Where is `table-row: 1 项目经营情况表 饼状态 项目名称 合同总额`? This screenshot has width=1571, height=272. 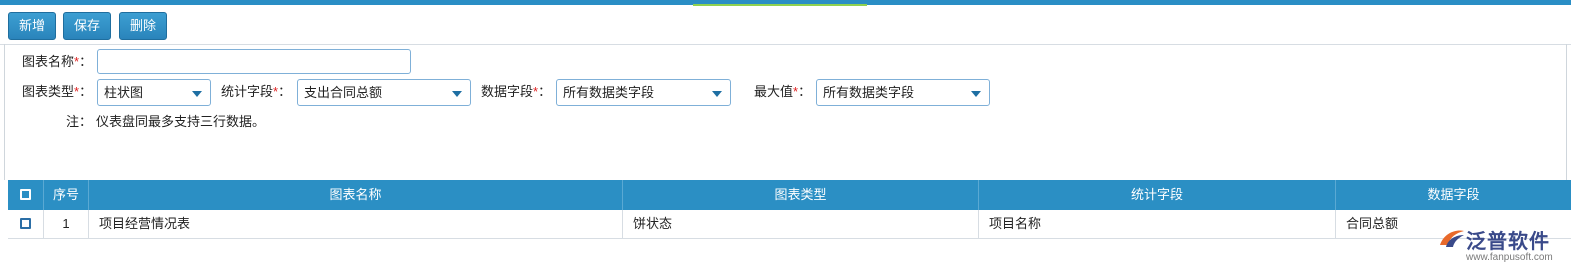
table-row: 1 项目经营情况表 饼状态 项目名称 合同总额 is located at coordinates (789, 224).